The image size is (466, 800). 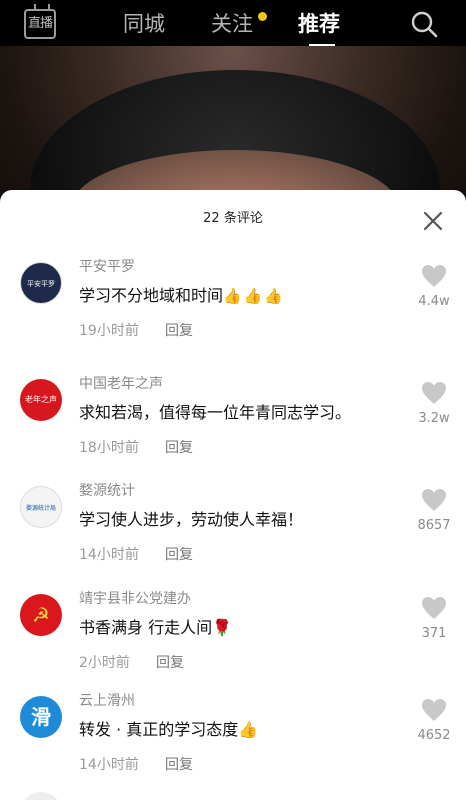 What do you see at coordinates (121, 383) in the screenshot?
I see `comment-username: 中国老年之声` at bounding box center [121, 383].